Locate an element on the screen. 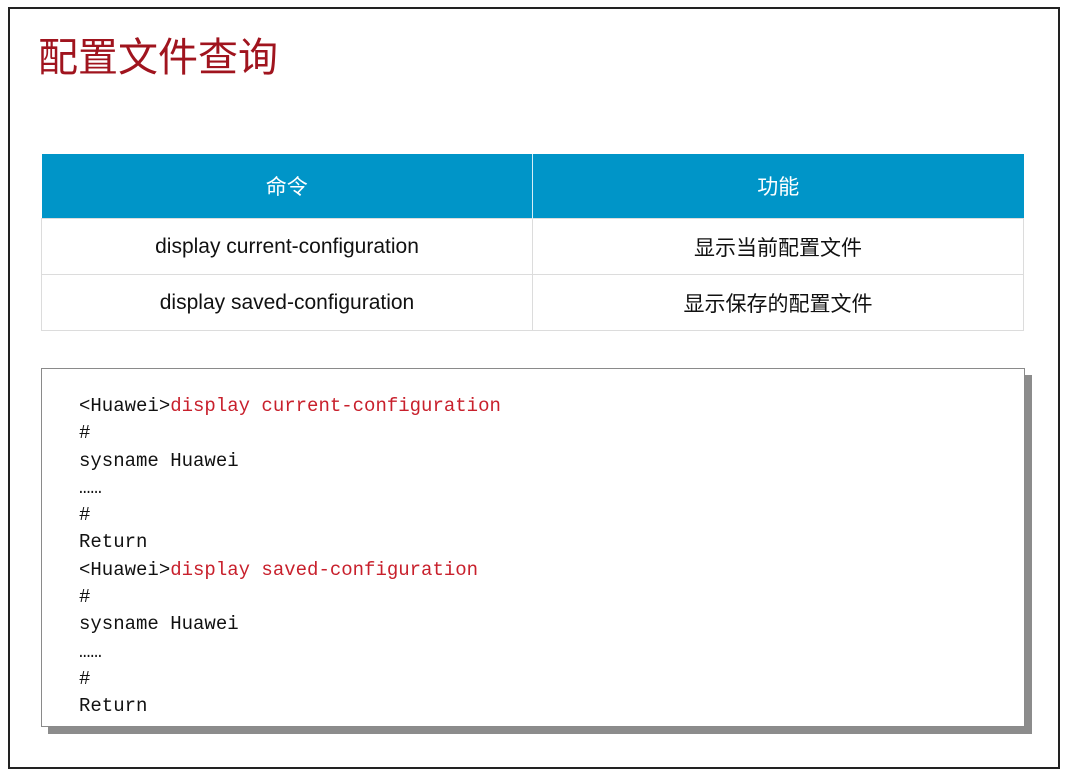 The height and width of the screenshot is (783, 1071). function-cell: 显示保存的配置文件 is located at coordinates (778, 302).